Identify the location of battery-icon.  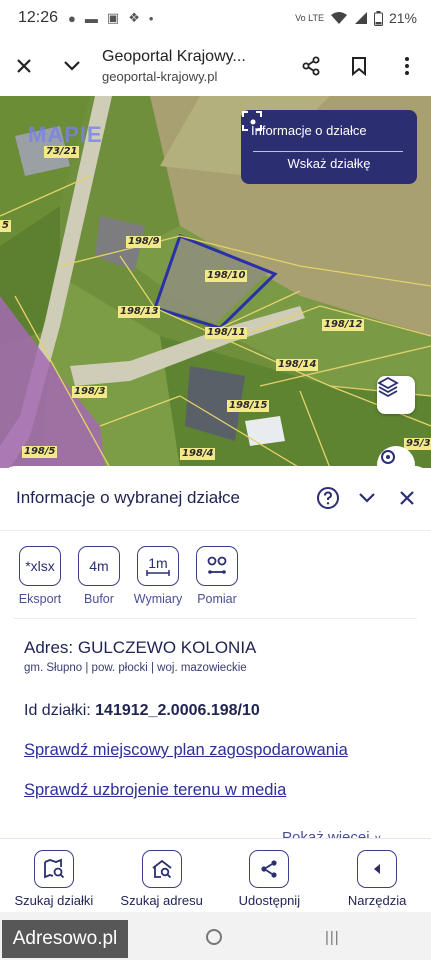
(378, 18).